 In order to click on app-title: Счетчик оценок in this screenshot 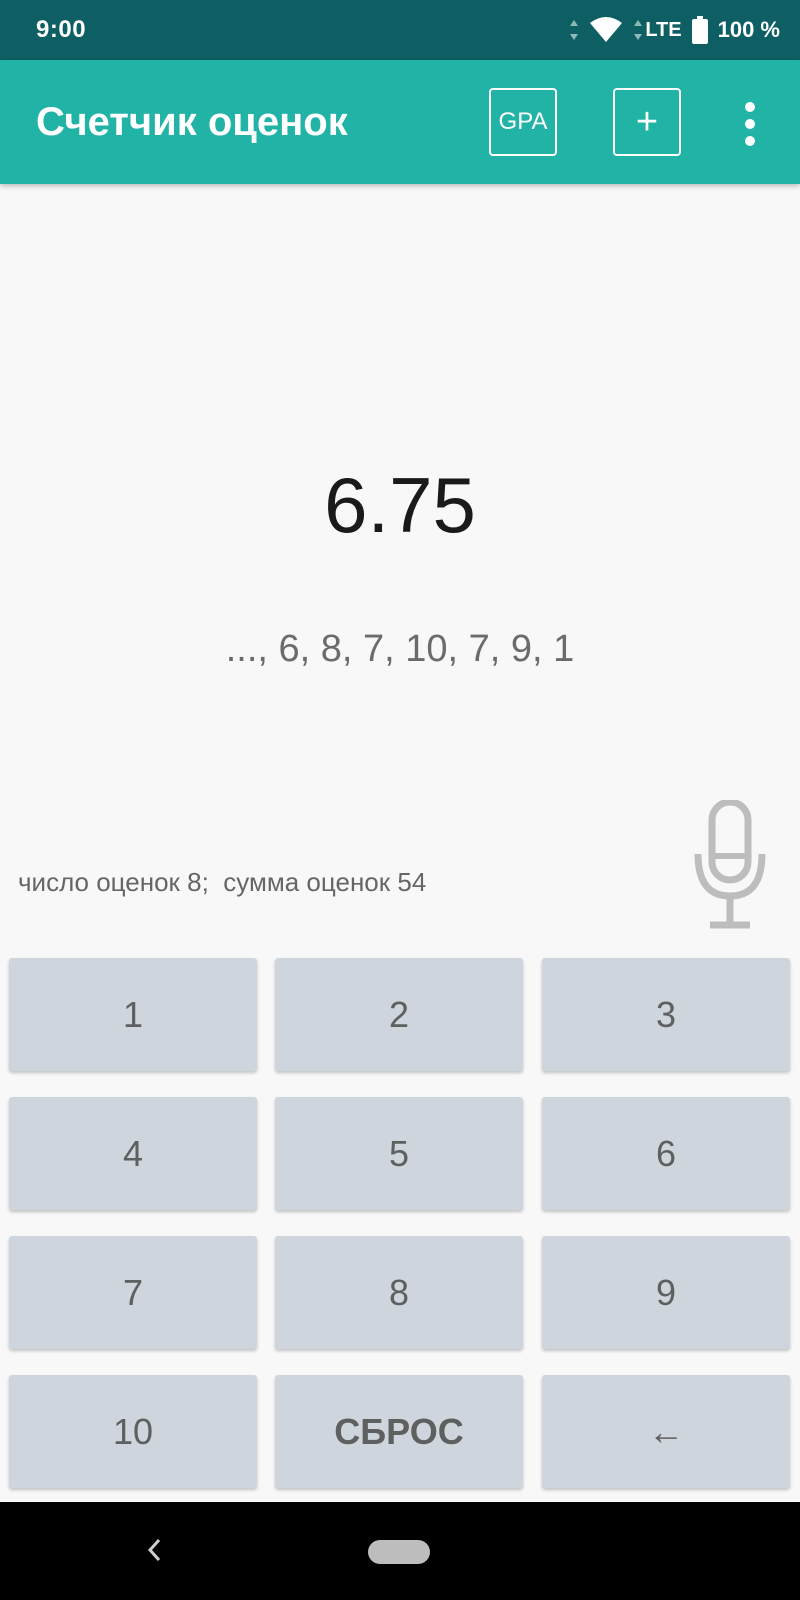, I will do `click(192, 122)`.